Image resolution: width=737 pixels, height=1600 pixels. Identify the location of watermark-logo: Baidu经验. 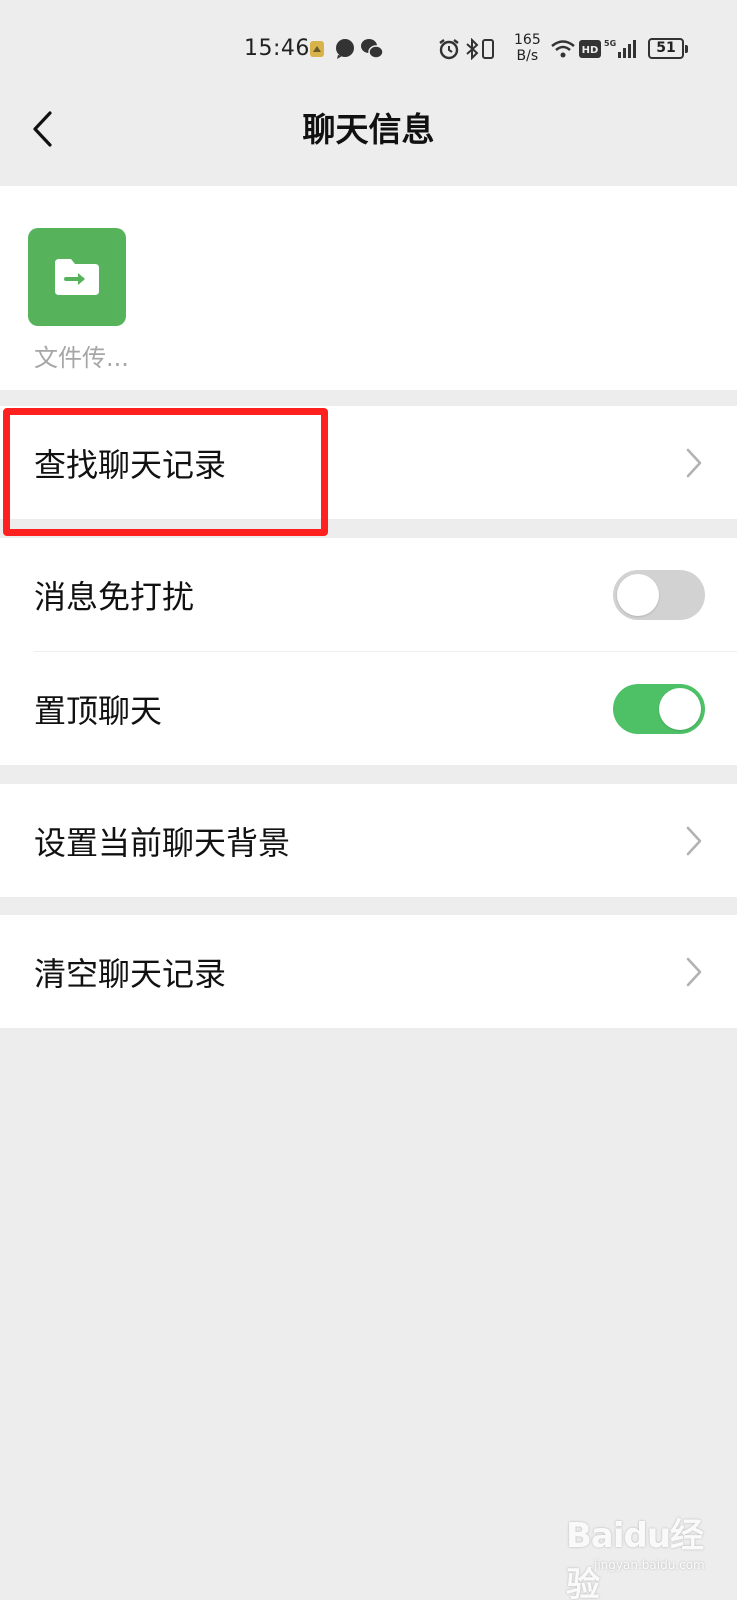
(635, 1558).